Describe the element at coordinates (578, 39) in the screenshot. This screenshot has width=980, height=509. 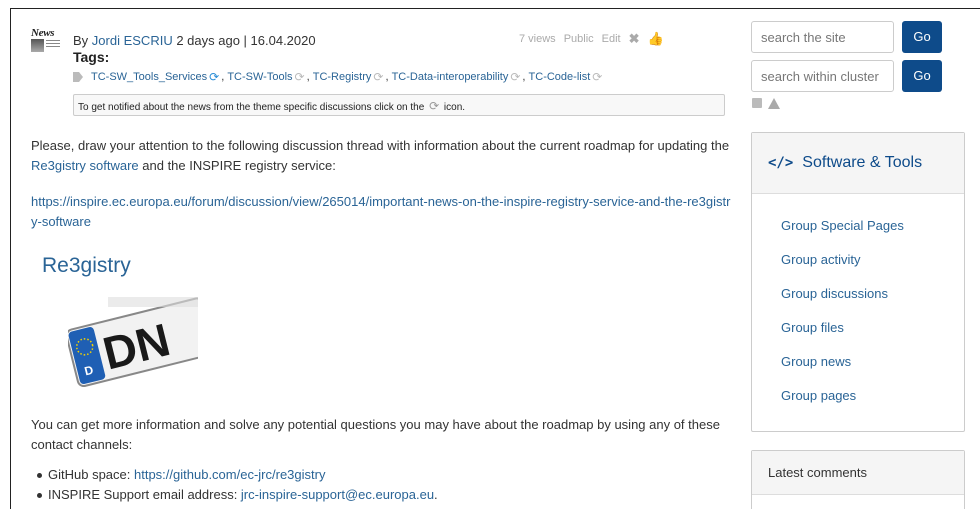
I see `visibility-label: Public` at that location.